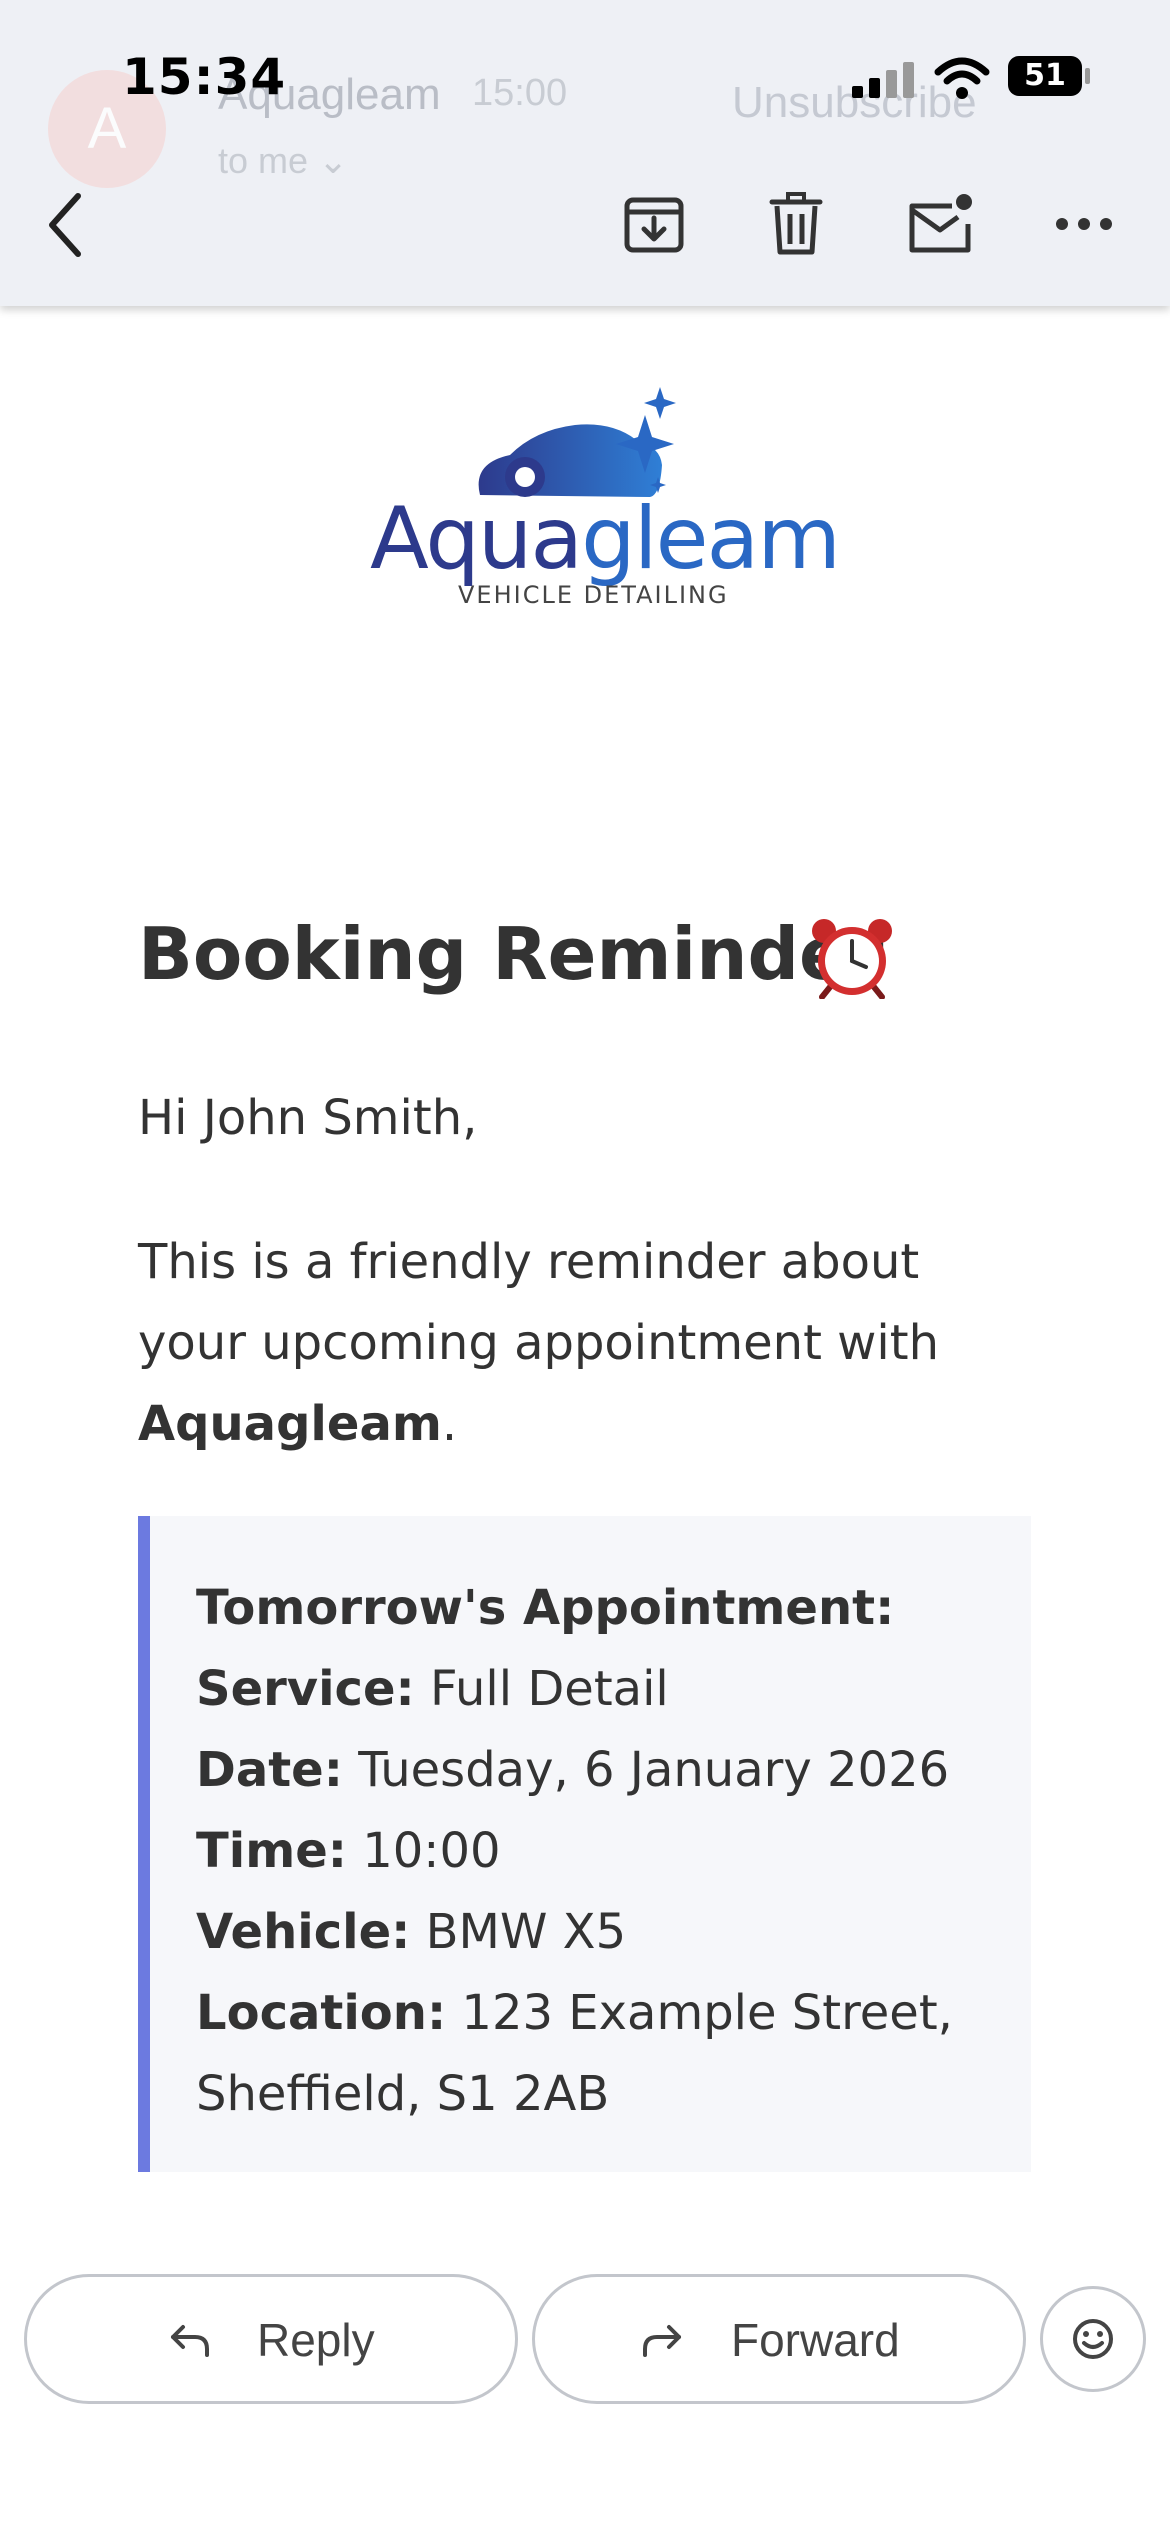 This screenshot has height=2532, width=1170. Describe the element at coordinates (593, 595) in the screenshot. I see `logo-tagline: VEHICLE DETAILING` at that location.